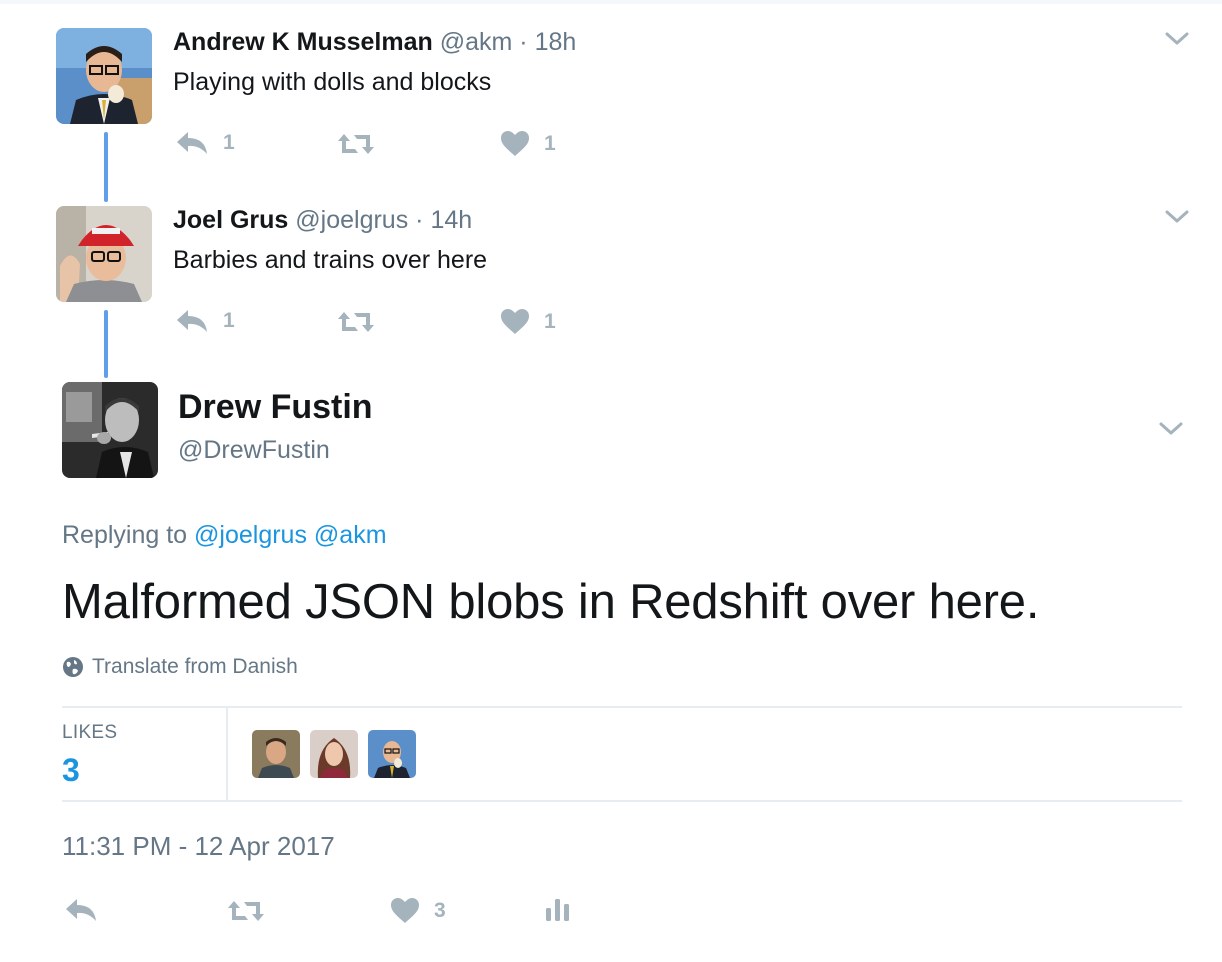 This screenshot has height=962, width=1222. Describe the element at coordinates (73, 667) in the screenshot. I see `globe-icon` at that location.